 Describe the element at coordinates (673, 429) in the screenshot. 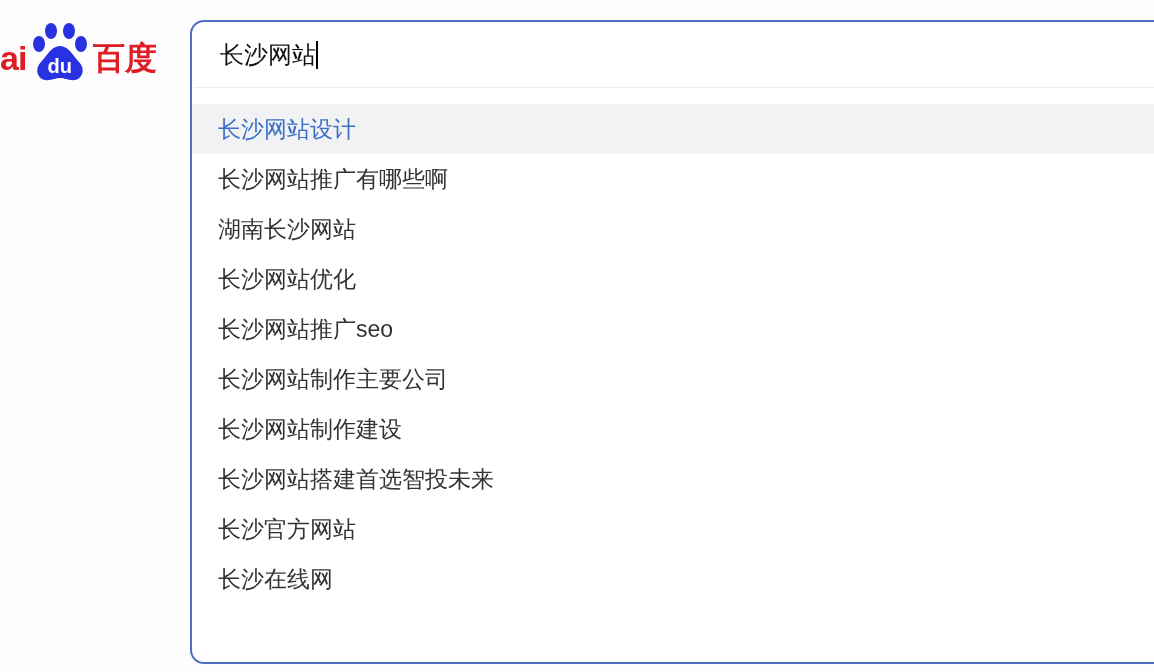

I see `suggestion-item: 长沙网站制作建设` at that location.